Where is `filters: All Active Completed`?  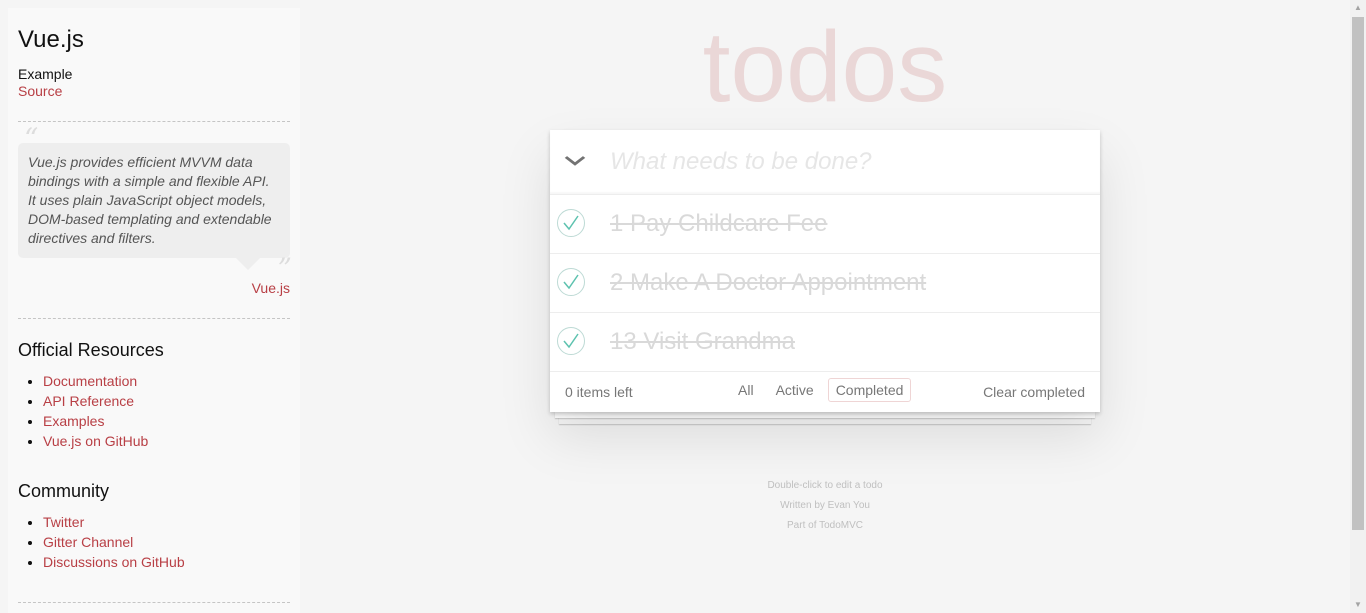
filters: All Active Completed is located at coordinates (821, 390).